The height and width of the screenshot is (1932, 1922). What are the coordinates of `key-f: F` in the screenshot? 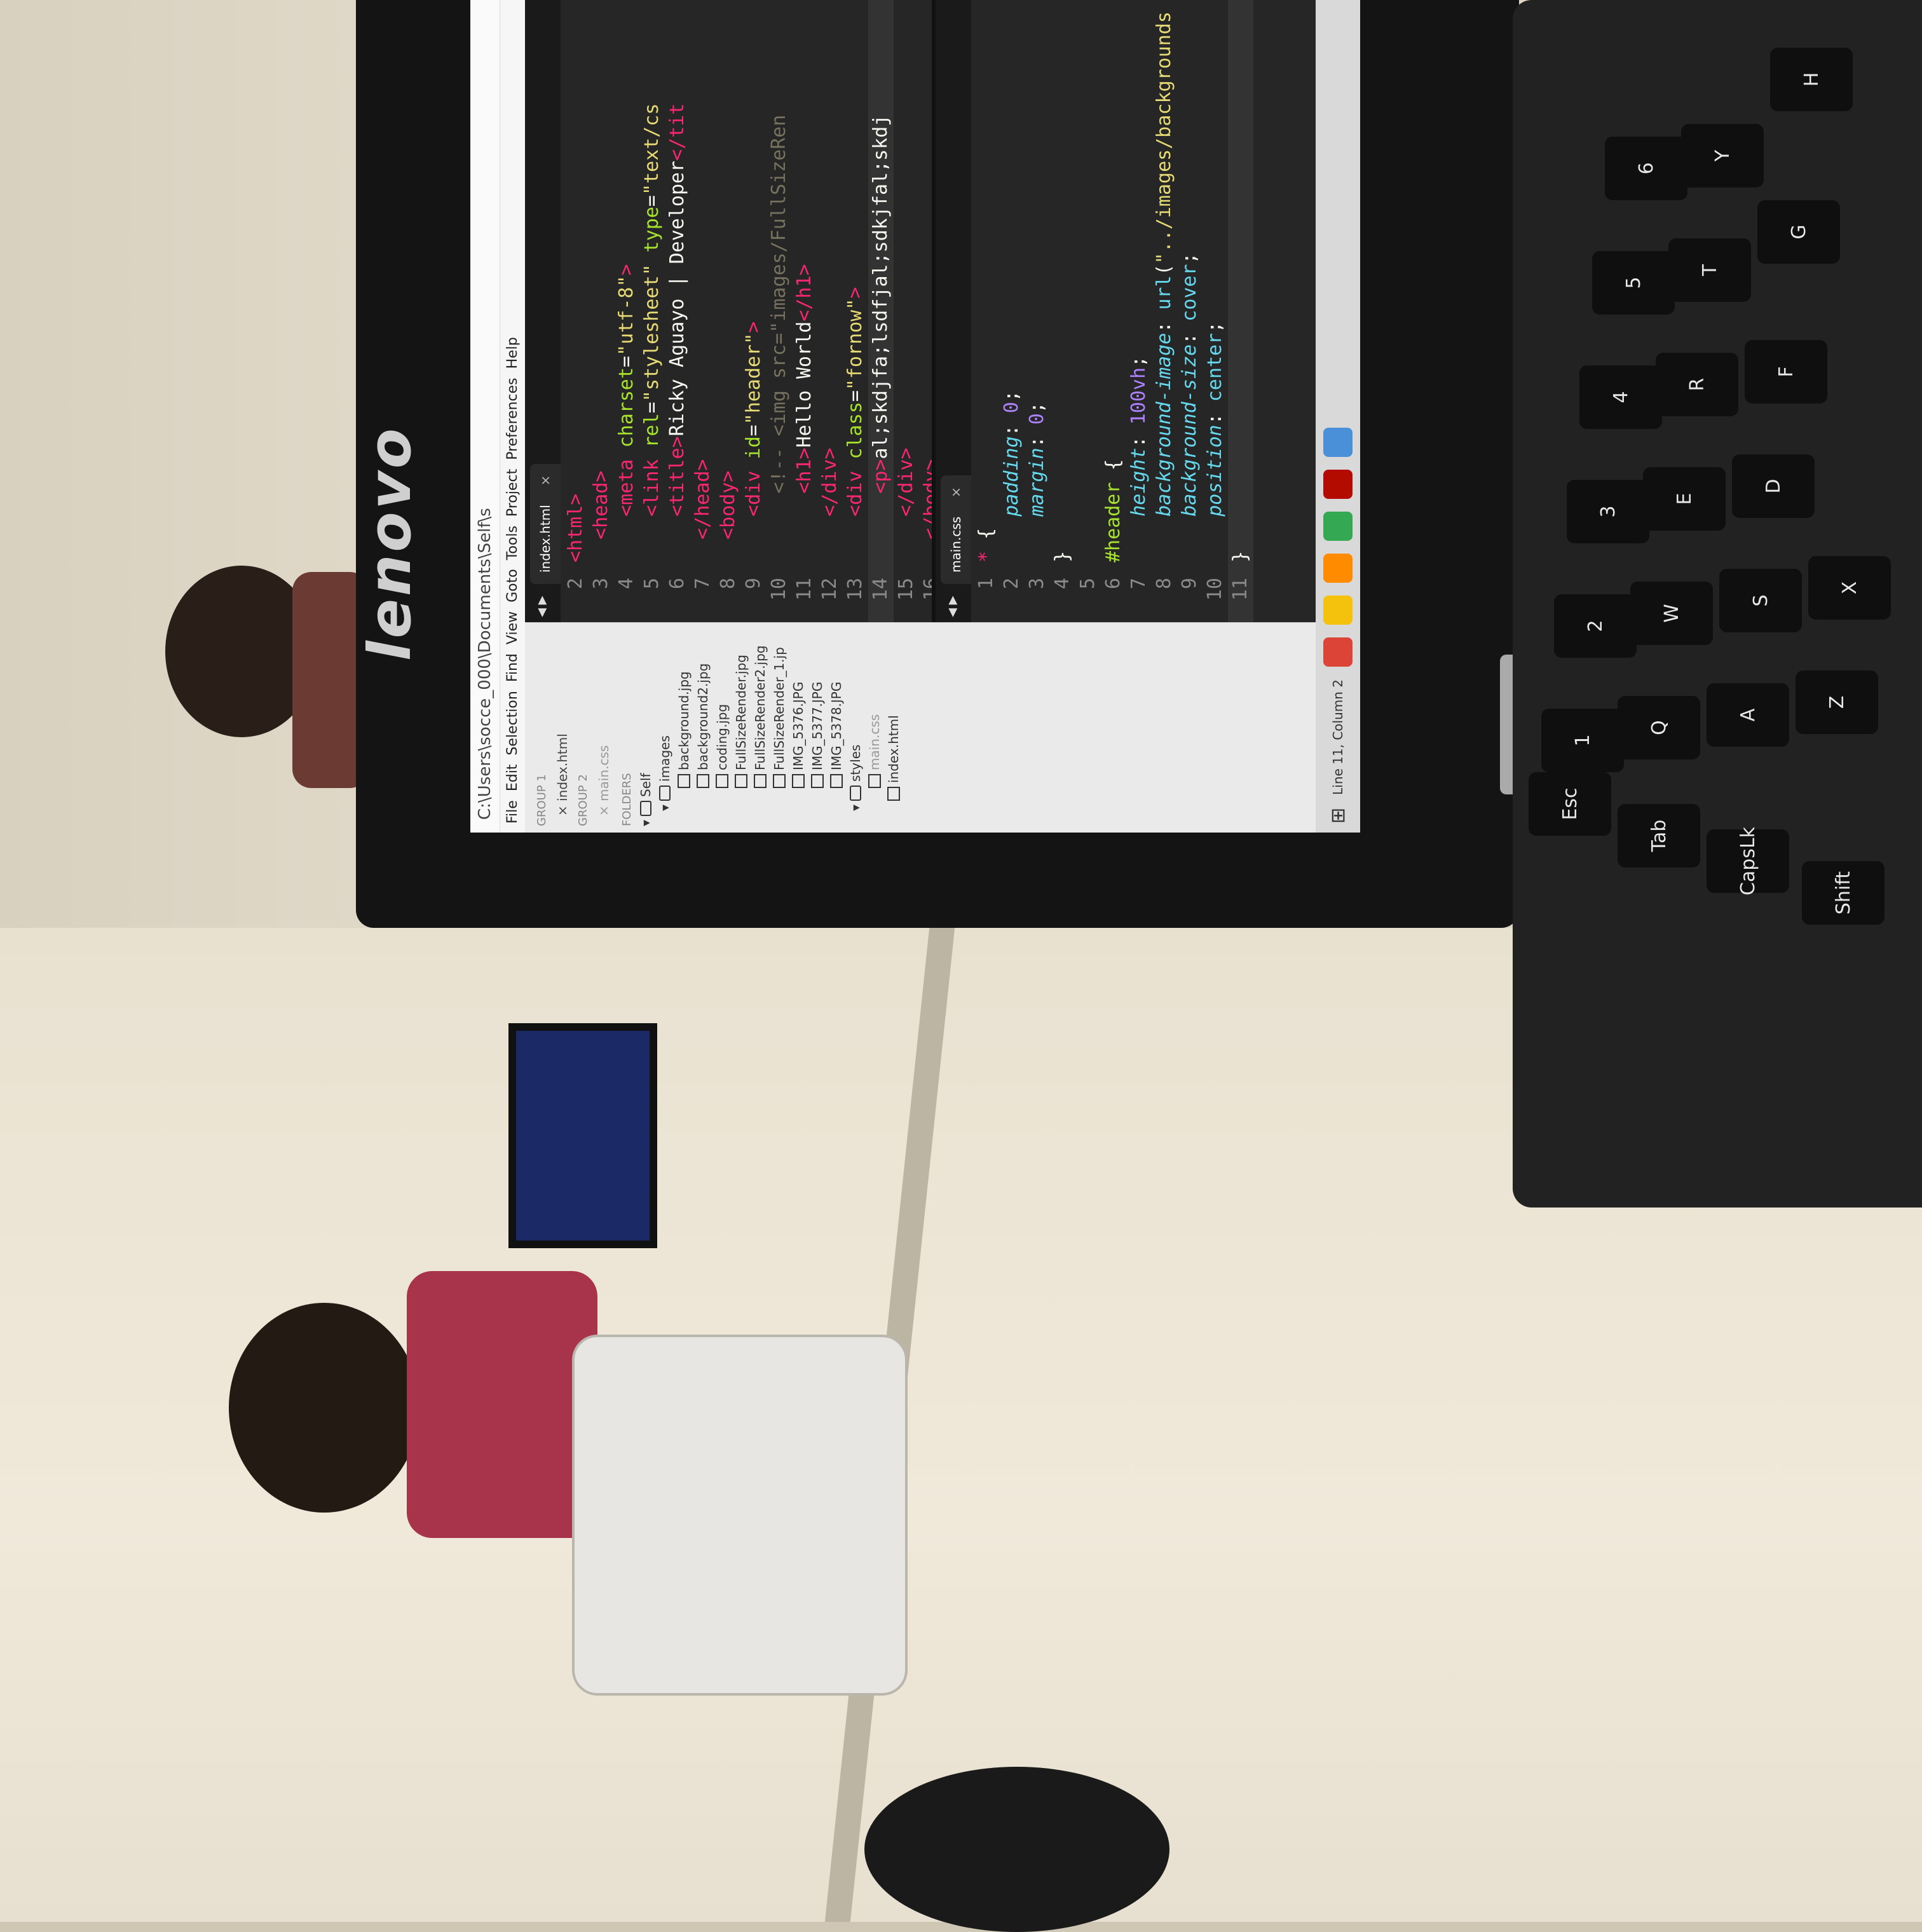 It's located at (1786, 372).